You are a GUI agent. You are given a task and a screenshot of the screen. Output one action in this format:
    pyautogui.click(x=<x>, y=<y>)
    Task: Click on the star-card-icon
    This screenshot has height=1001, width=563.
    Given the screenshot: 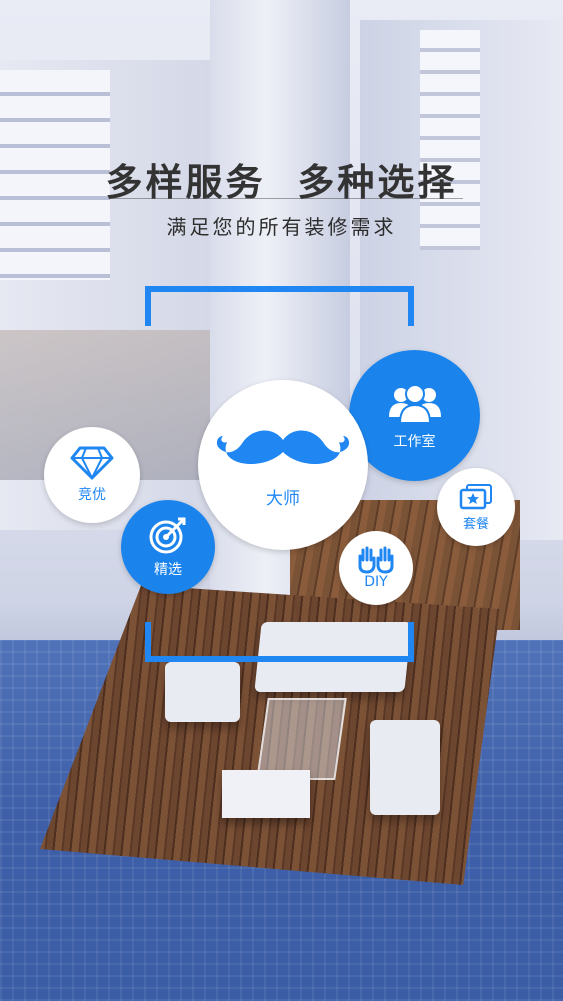 What is the action you would take?
    pyautogui.click(x=476, y=497)
    